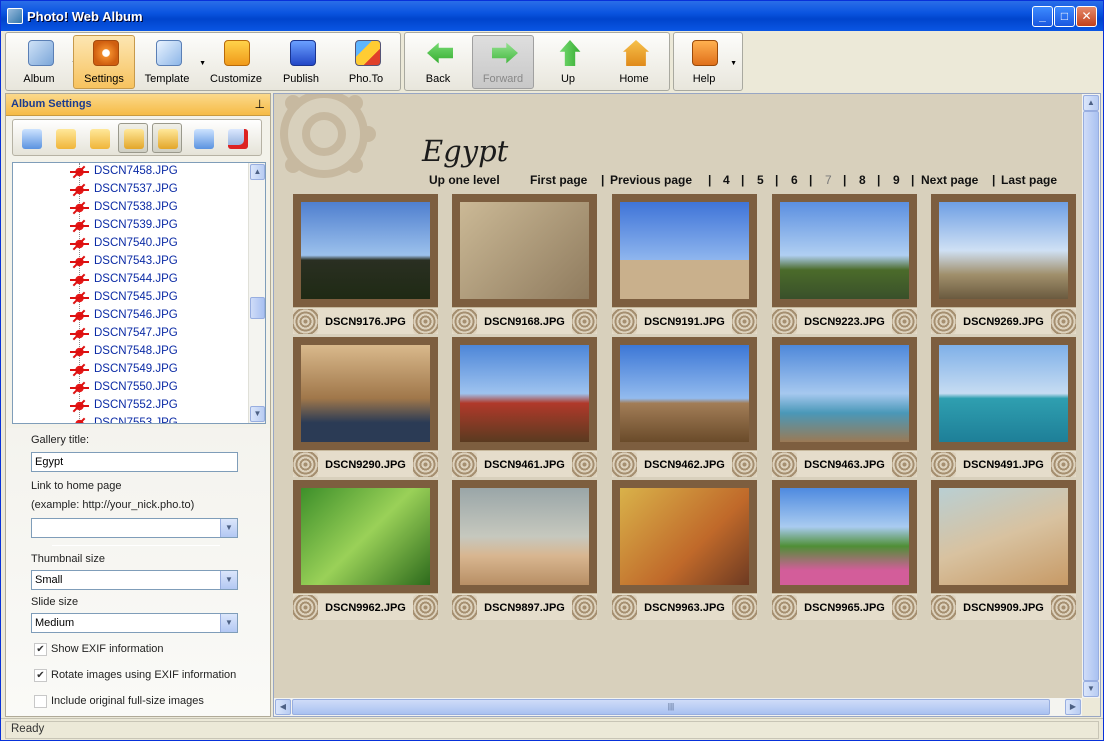  I want to click on tree-file-item: DSCN7539.JPG, so click(131, 226).